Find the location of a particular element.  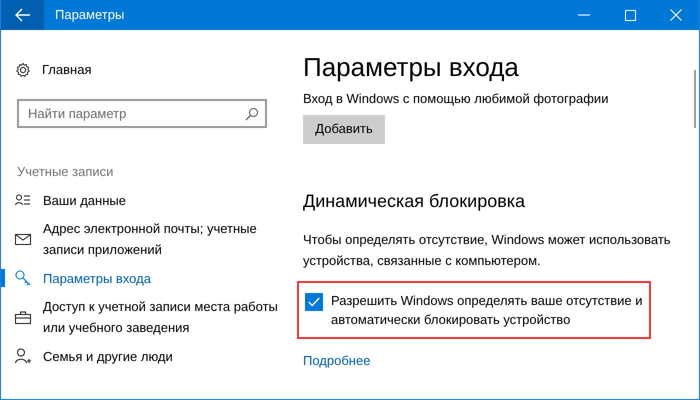

checkmark-icon is located at coordinates (314, 301).